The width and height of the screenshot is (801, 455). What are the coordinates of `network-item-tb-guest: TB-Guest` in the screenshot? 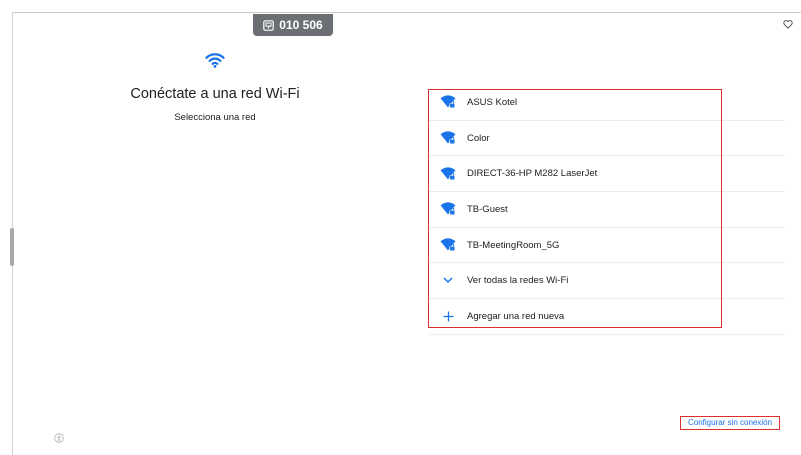 It's located at (607, 210).